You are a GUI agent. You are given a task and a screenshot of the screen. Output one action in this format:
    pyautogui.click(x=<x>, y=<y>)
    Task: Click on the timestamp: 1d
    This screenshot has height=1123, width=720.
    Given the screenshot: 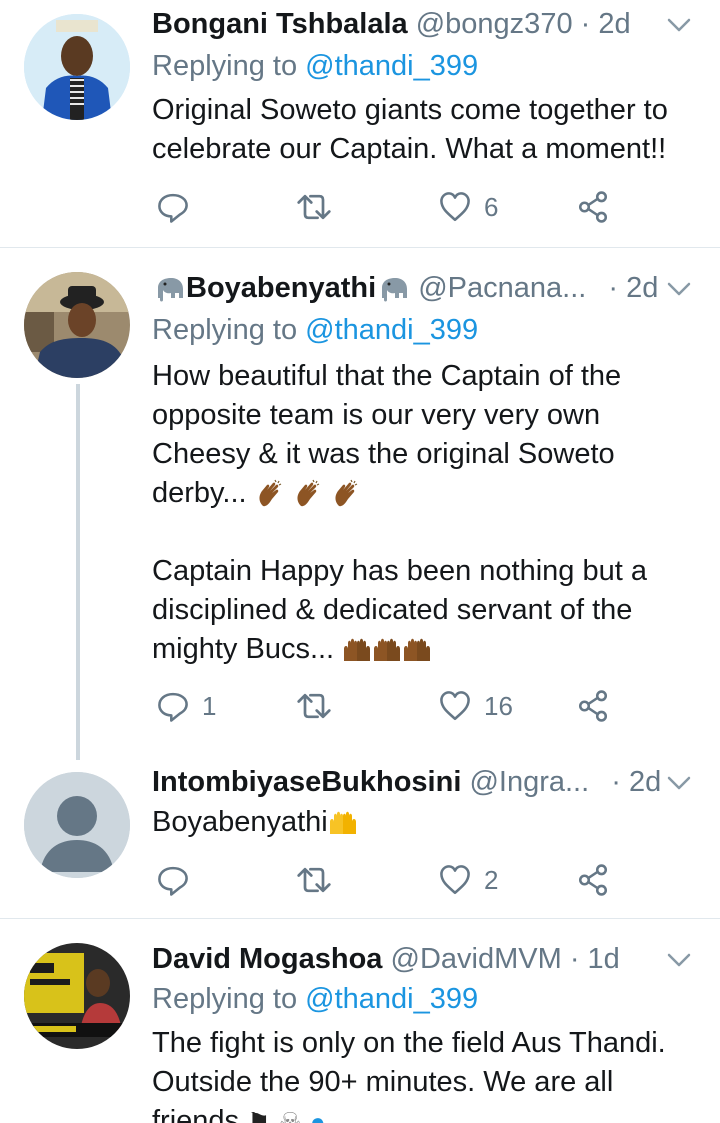 What is the action you would take?
    pyautogui.click(x=604, y=959)
    